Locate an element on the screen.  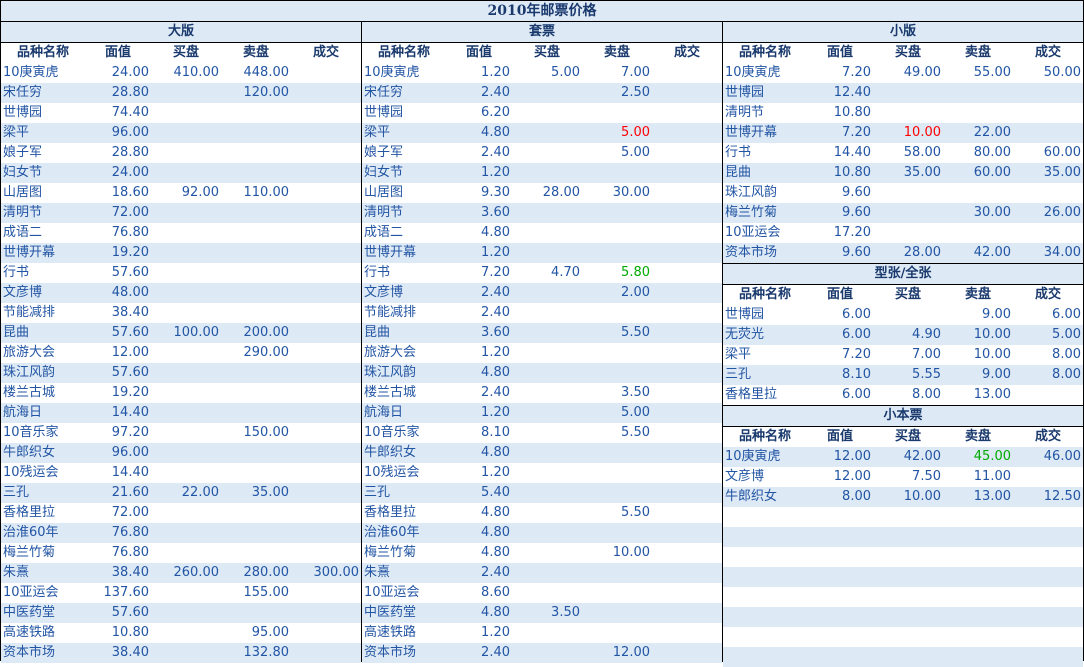
table-row: 娘子军 2.40 5.00 is located at coordinates (542, 153).